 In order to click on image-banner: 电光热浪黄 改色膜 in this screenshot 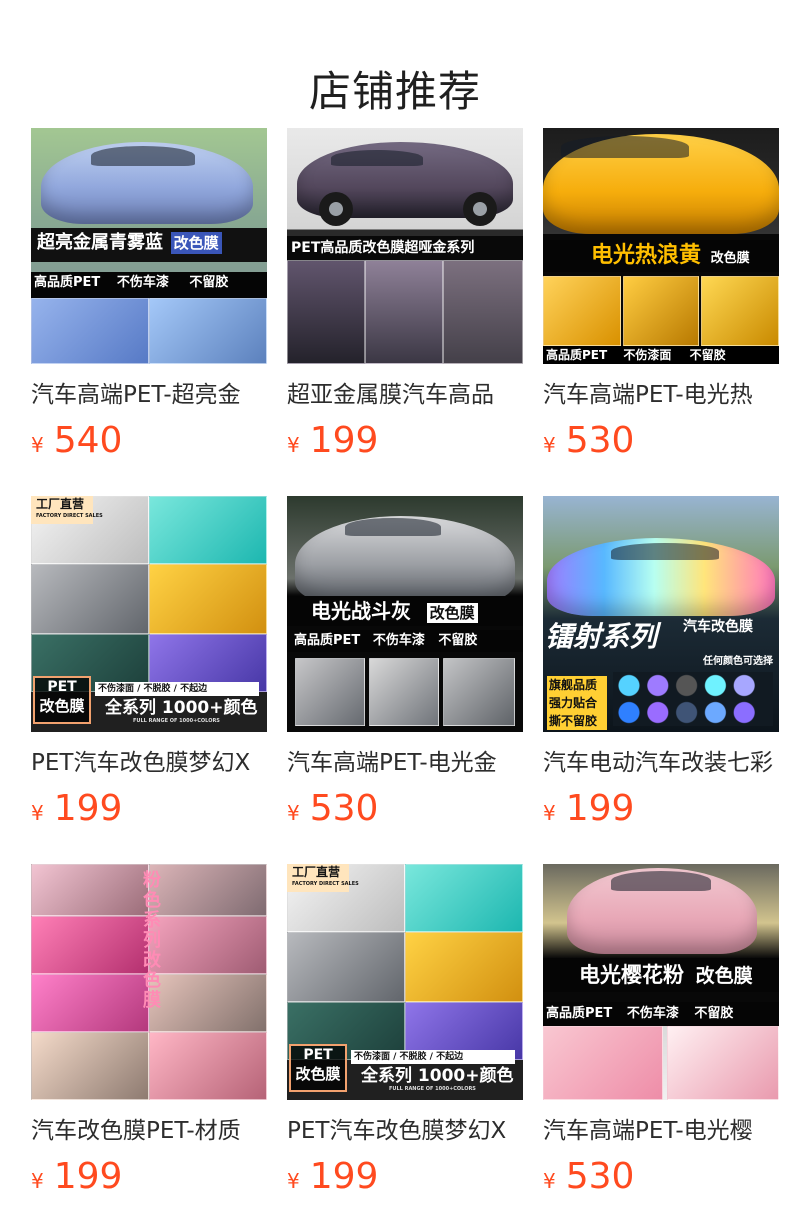, I will do `click(661, 256)`.